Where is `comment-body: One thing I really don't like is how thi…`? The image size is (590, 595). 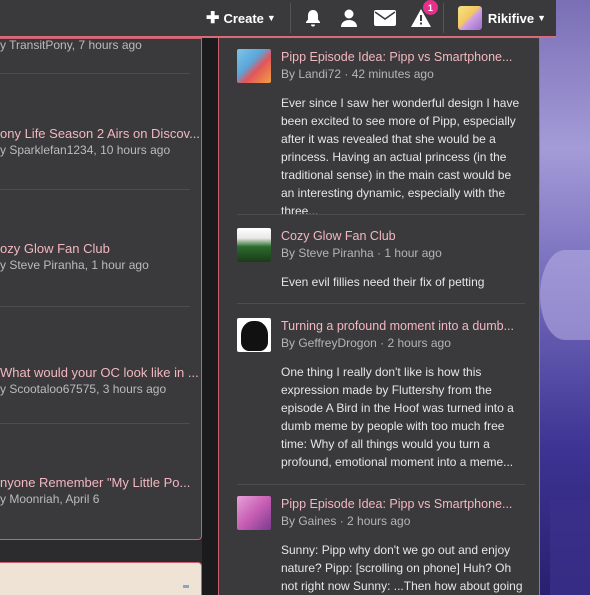
comment-body: One thing I really don't like is how thi… is located at coordinates (397, 417).